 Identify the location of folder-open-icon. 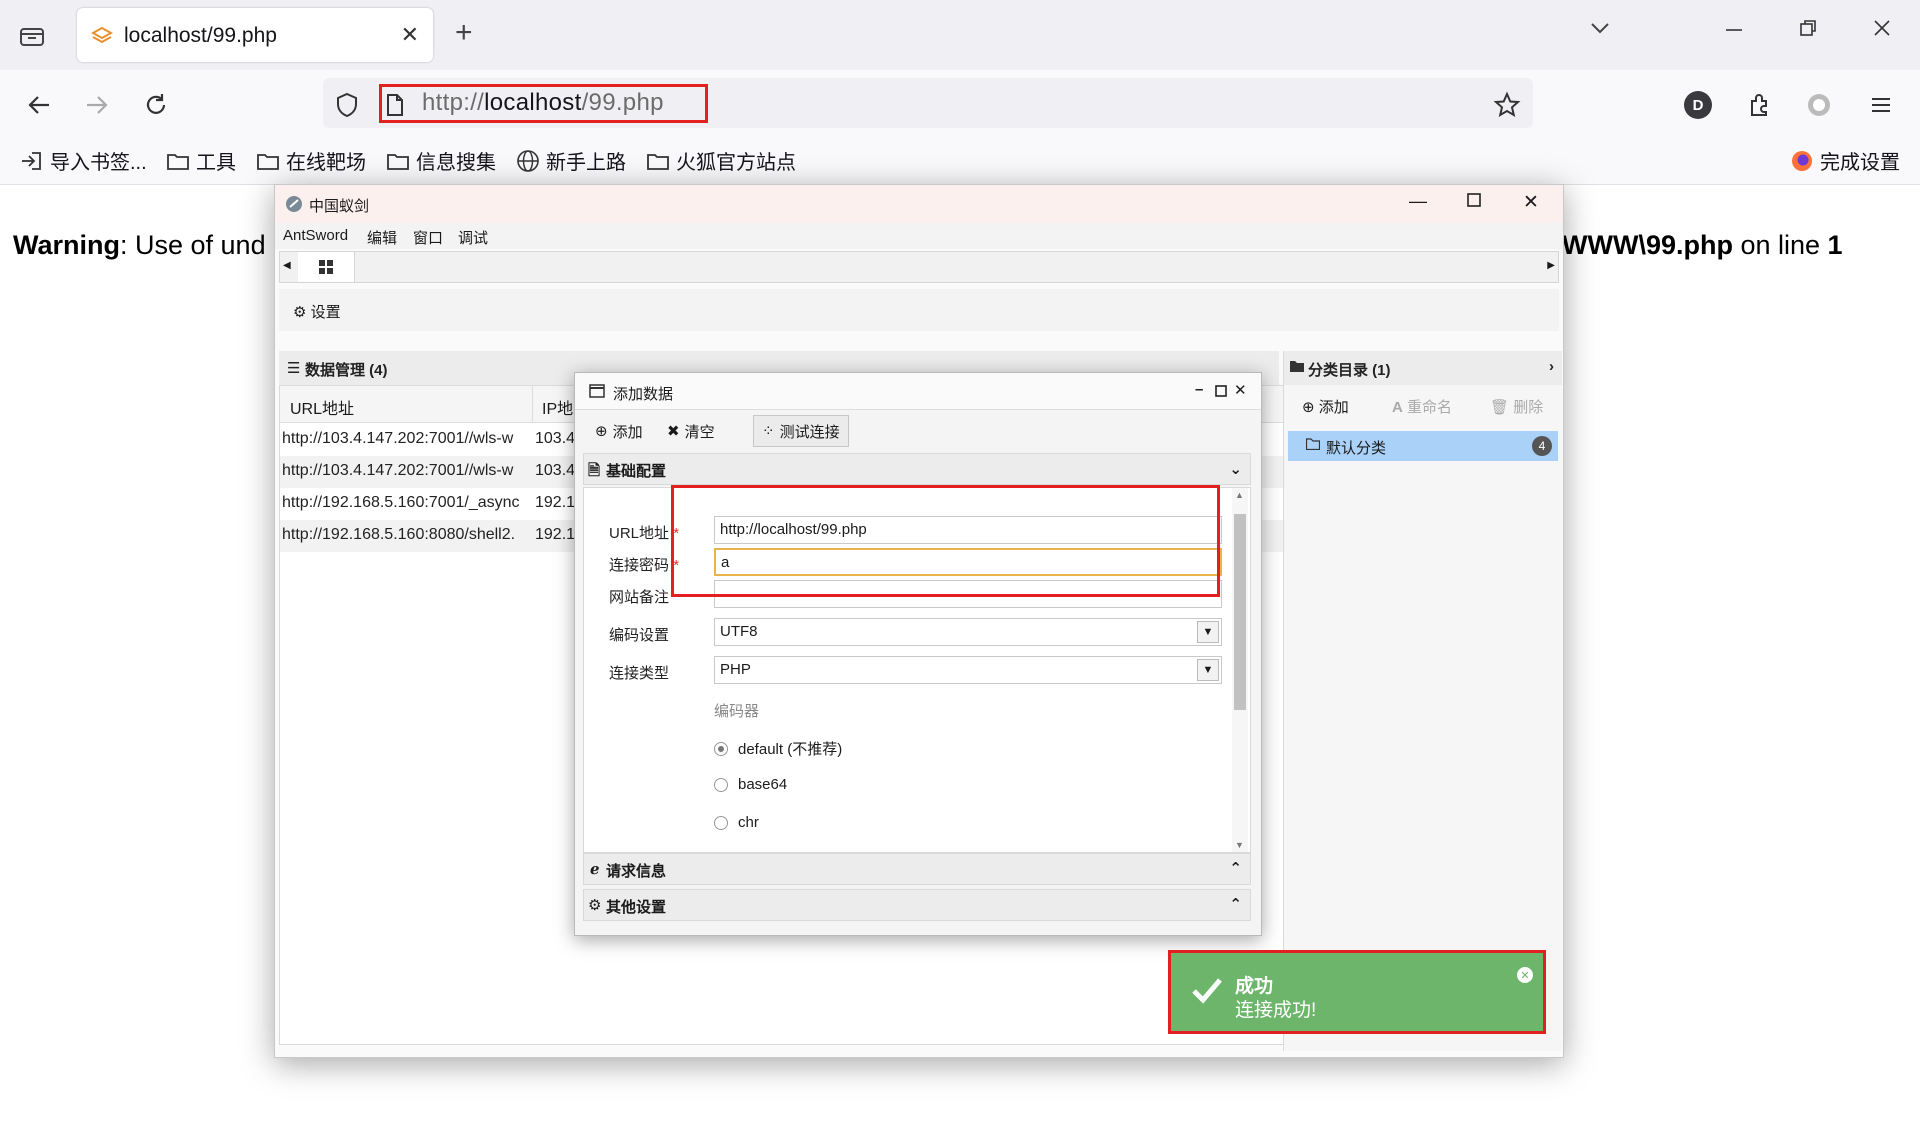
(1313, 445).